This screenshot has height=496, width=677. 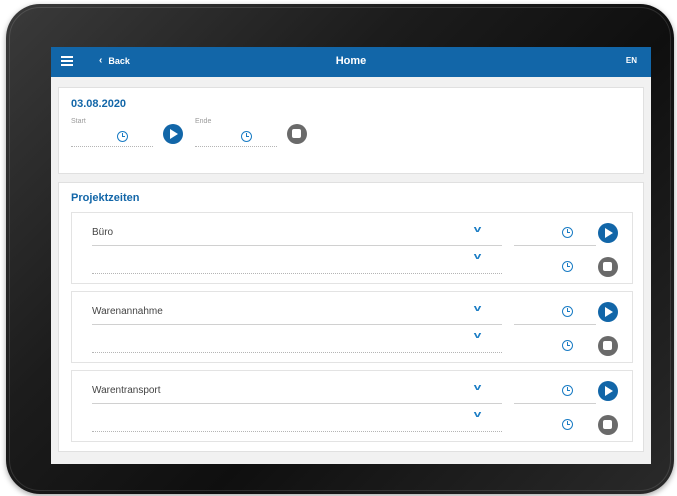 I want to click on language-switch: EN, so click(x=631, y=60).